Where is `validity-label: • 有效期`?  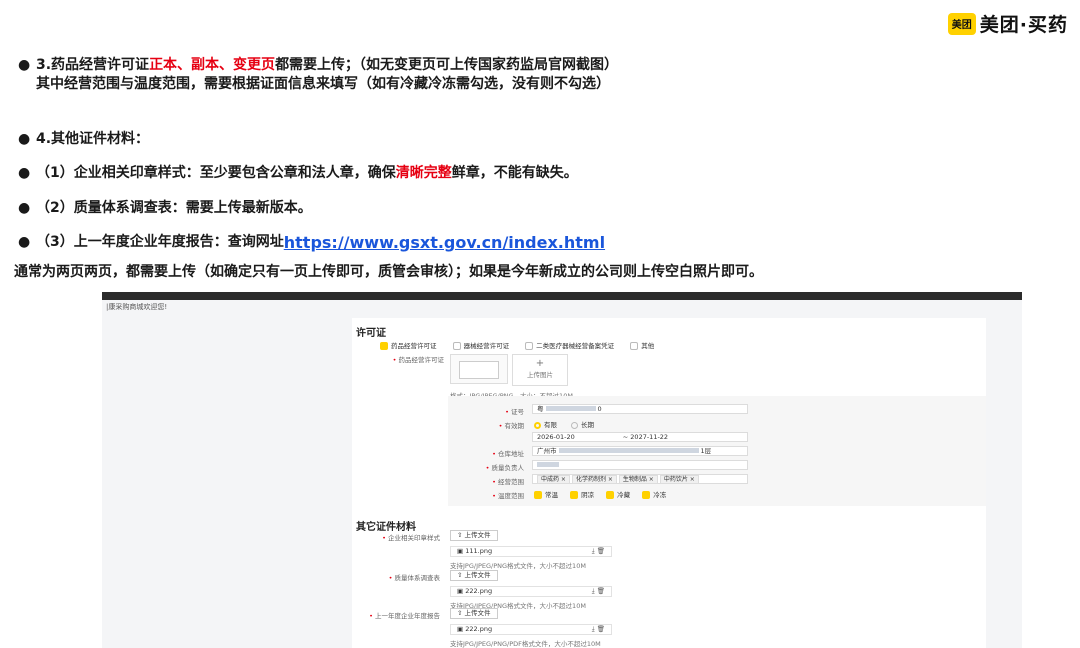
validity-label: • 有效期 is located at coordinates (511, 426).